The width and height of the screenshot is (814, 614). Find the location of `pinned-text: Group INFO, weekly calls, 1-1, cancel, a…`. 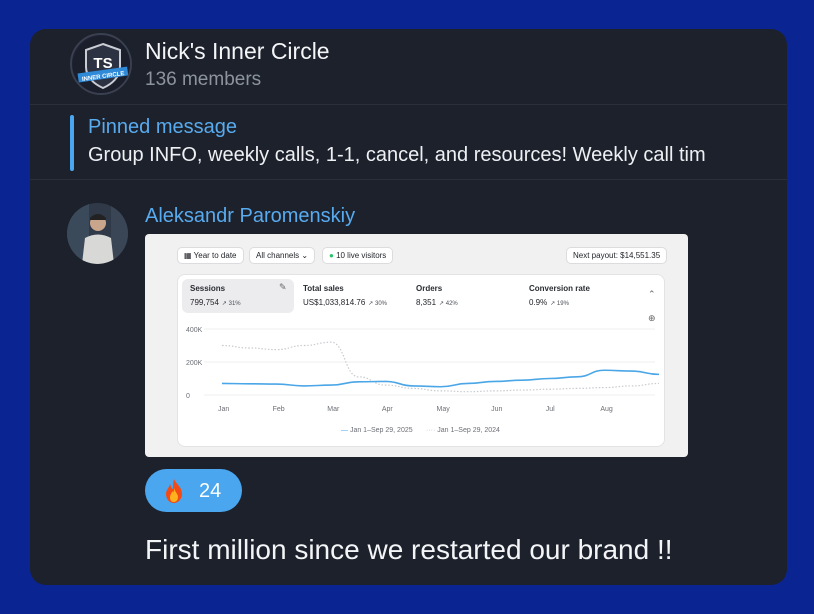

pinned-text: Group INFO, weekly calls, 1-1, cancel, a… is located at coordinates (397, 155).